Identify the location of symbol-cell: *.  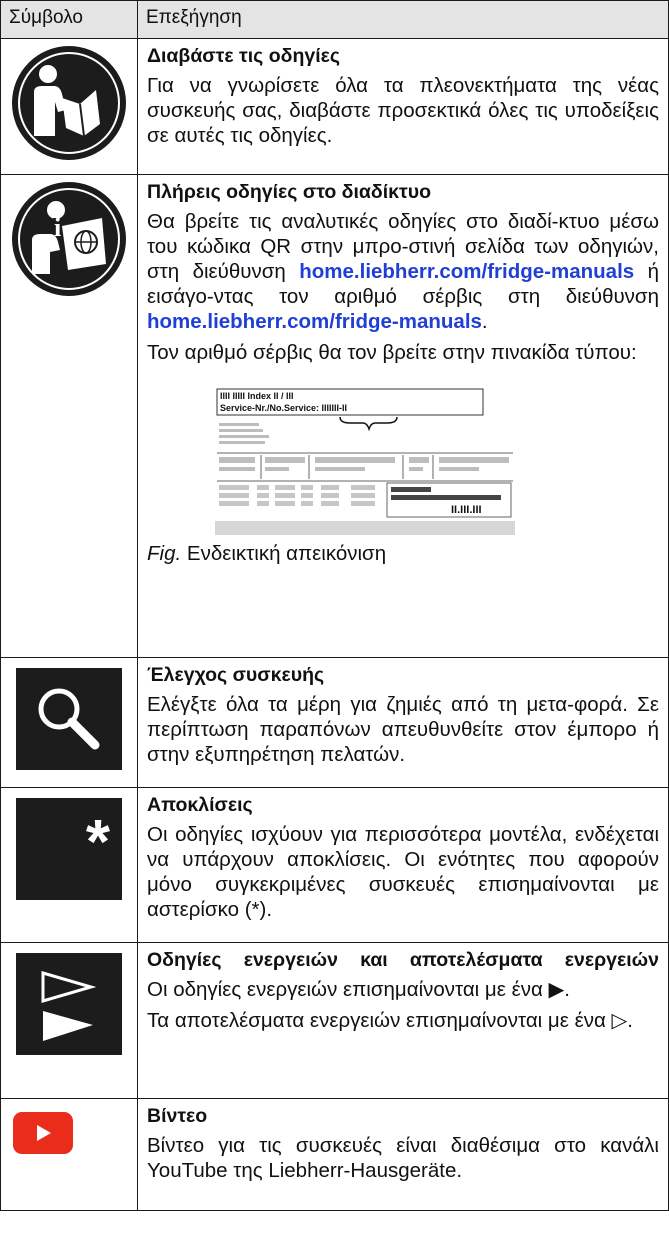
(69, 865).